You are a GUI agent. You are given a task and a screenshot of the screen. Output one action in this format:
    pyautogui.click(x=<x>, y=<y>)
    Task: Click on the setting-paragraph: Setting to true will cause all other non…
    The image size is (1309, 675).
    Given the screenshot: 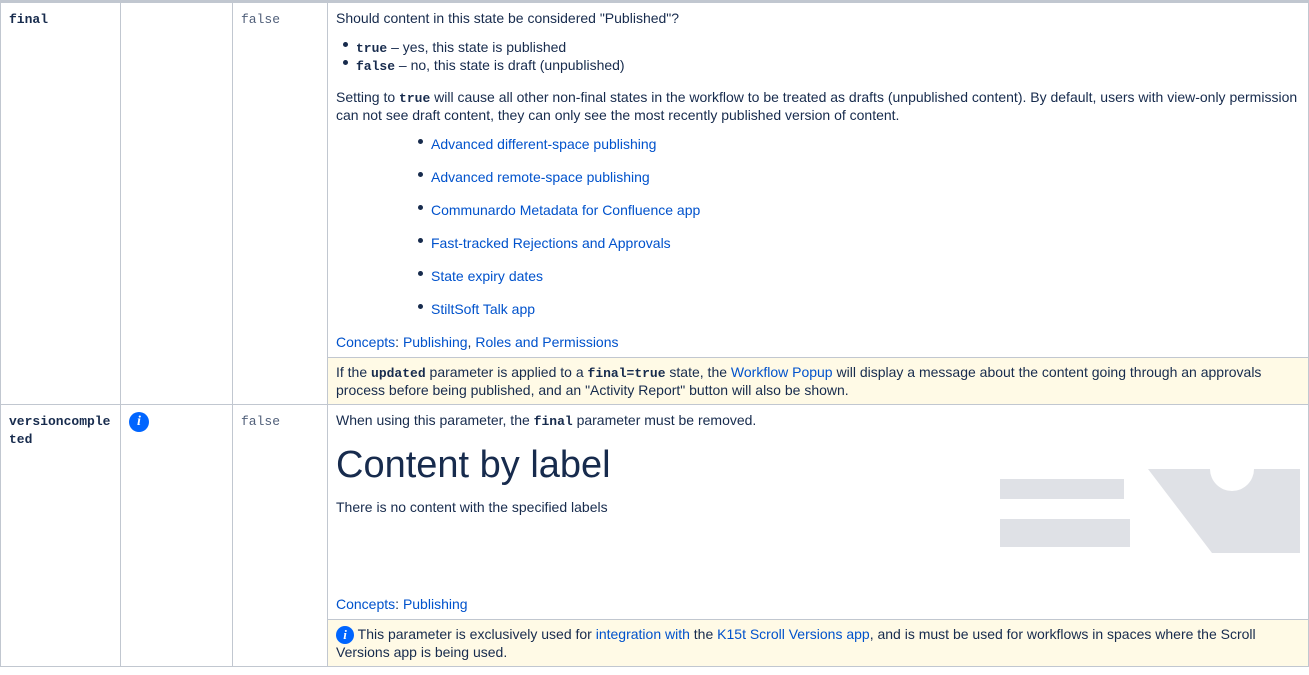 What is the action you would take?
    pyautogui.click(x=817, y=106)
    